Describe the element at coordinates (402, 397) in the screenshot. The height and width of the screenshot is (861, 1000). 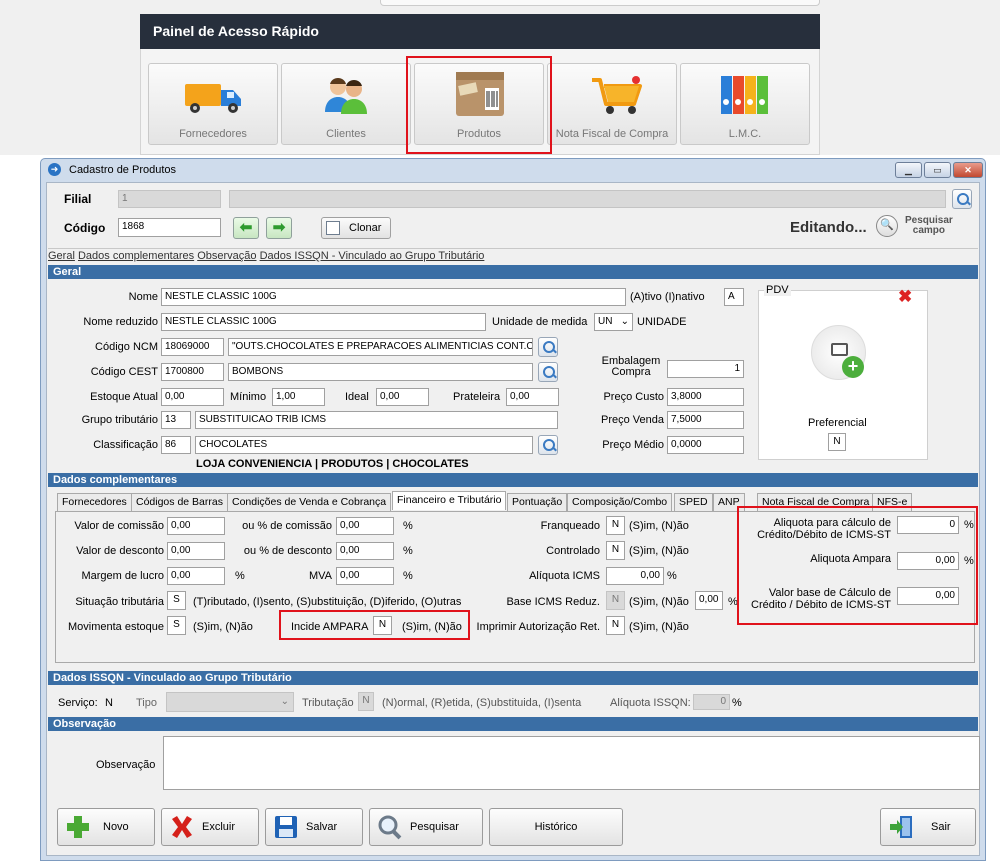
I see `ideal-field: 0,00` at that location.